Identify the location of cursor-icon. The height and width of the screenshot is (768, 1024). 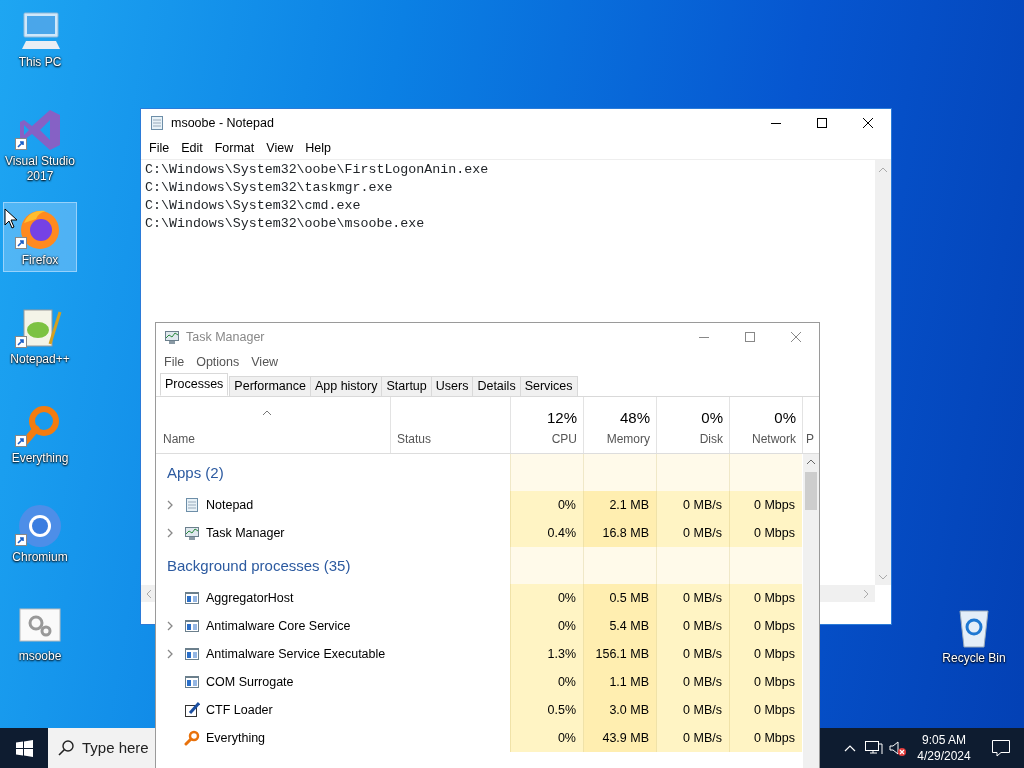
(11, 218).